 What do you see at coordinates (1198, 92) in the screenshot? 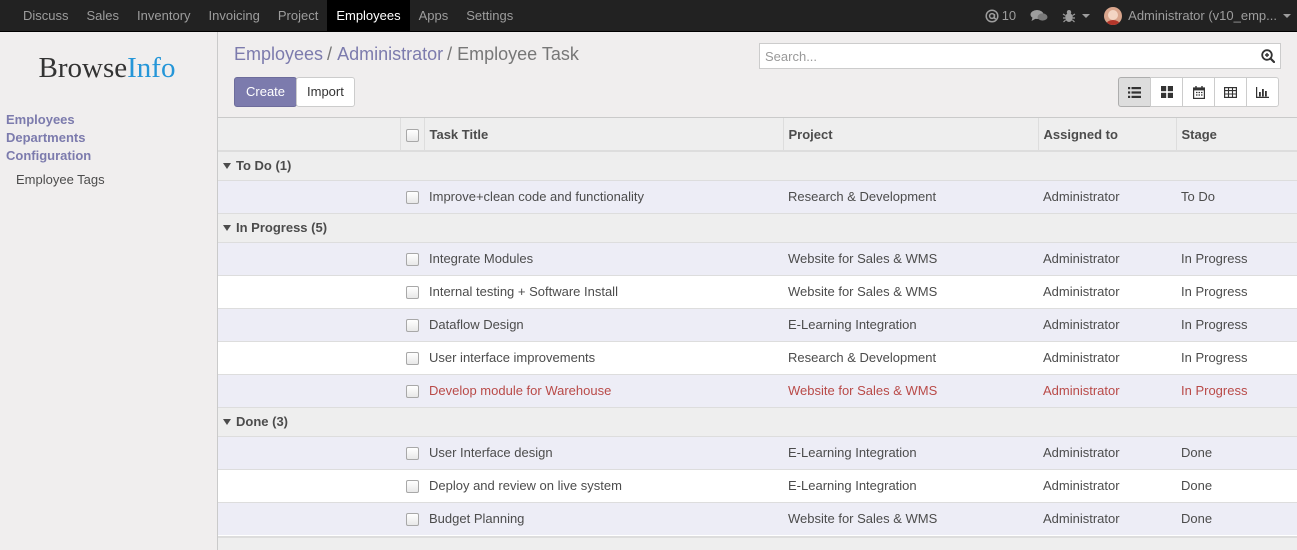
I see `calendar-view-button` at bounding box center [1198, 92].